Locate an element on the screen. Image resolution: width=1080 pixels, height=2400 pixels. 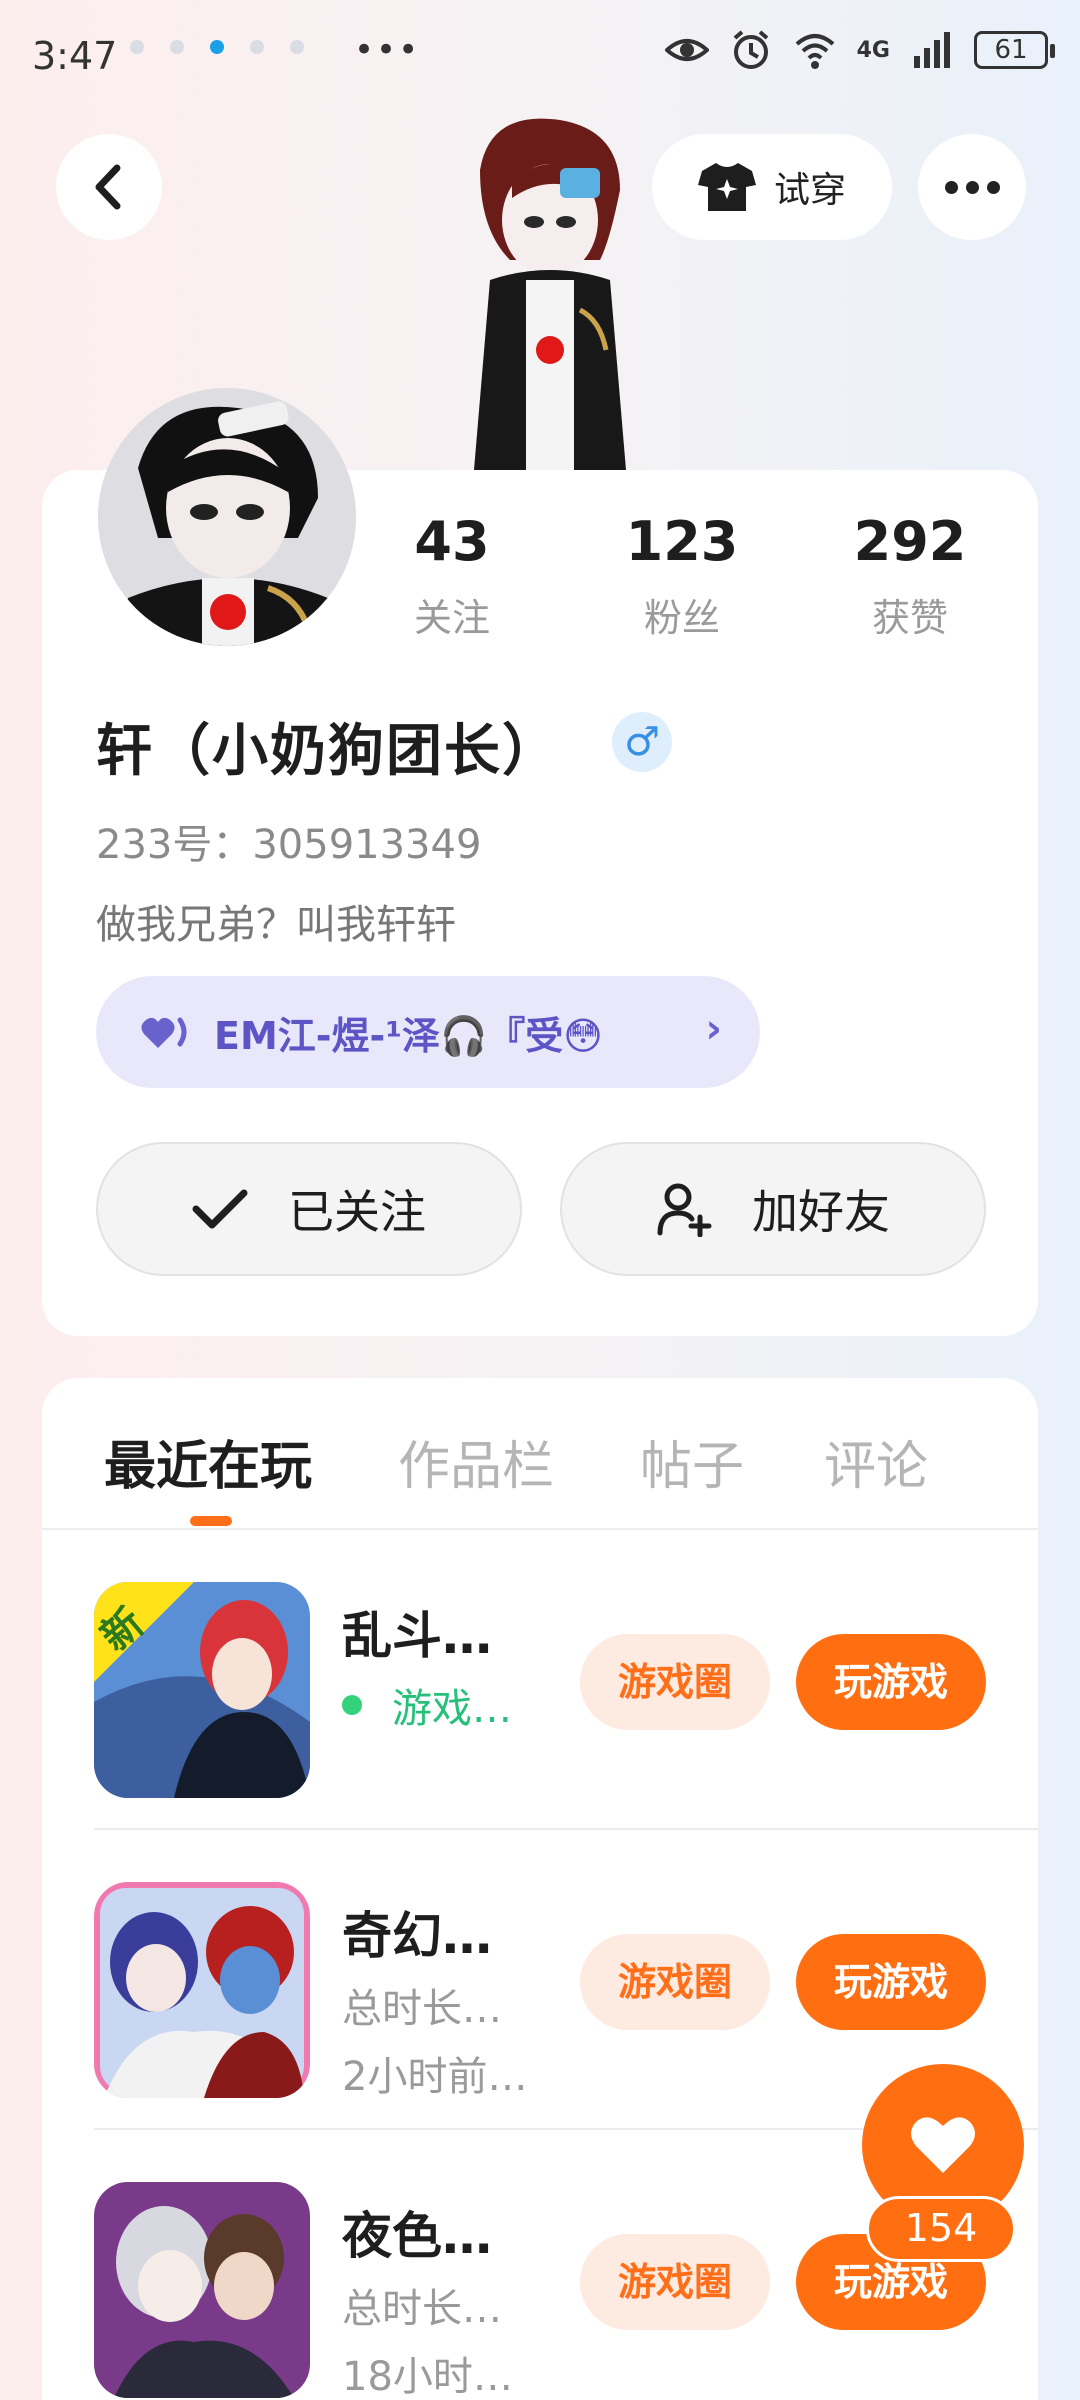
more-options-button is located at coordinates (972, 187).